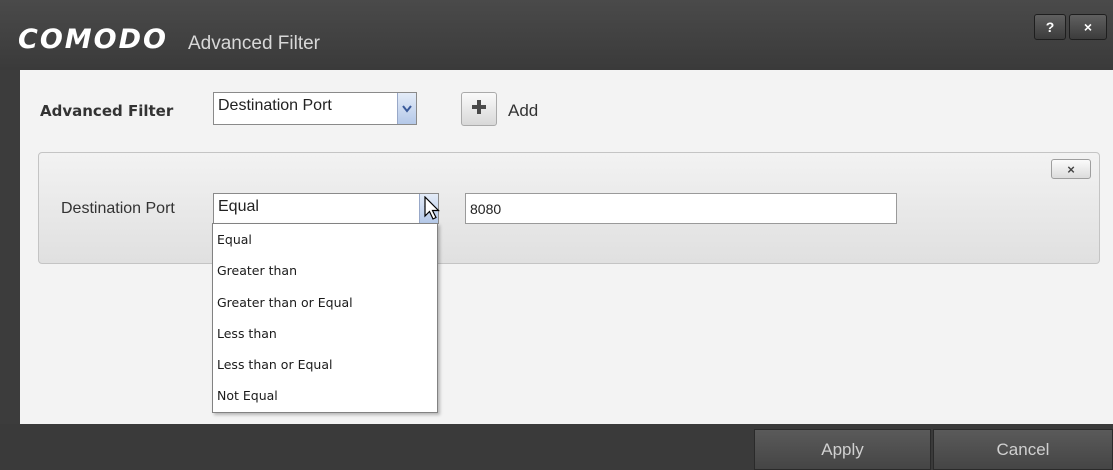 The height and width of the screenshot is (470, 1113). Describe the element at coordinates (325, 239) in the screenshot. I see `operator-option: Equal` at that location.